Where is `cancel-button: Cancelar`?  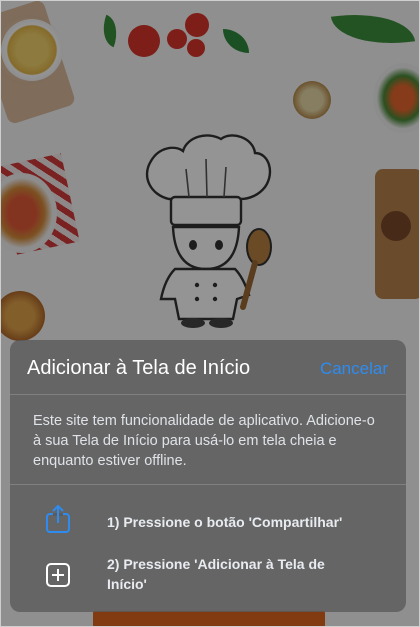
cancel-button: Cancelar is located at coordinates (354, 369).